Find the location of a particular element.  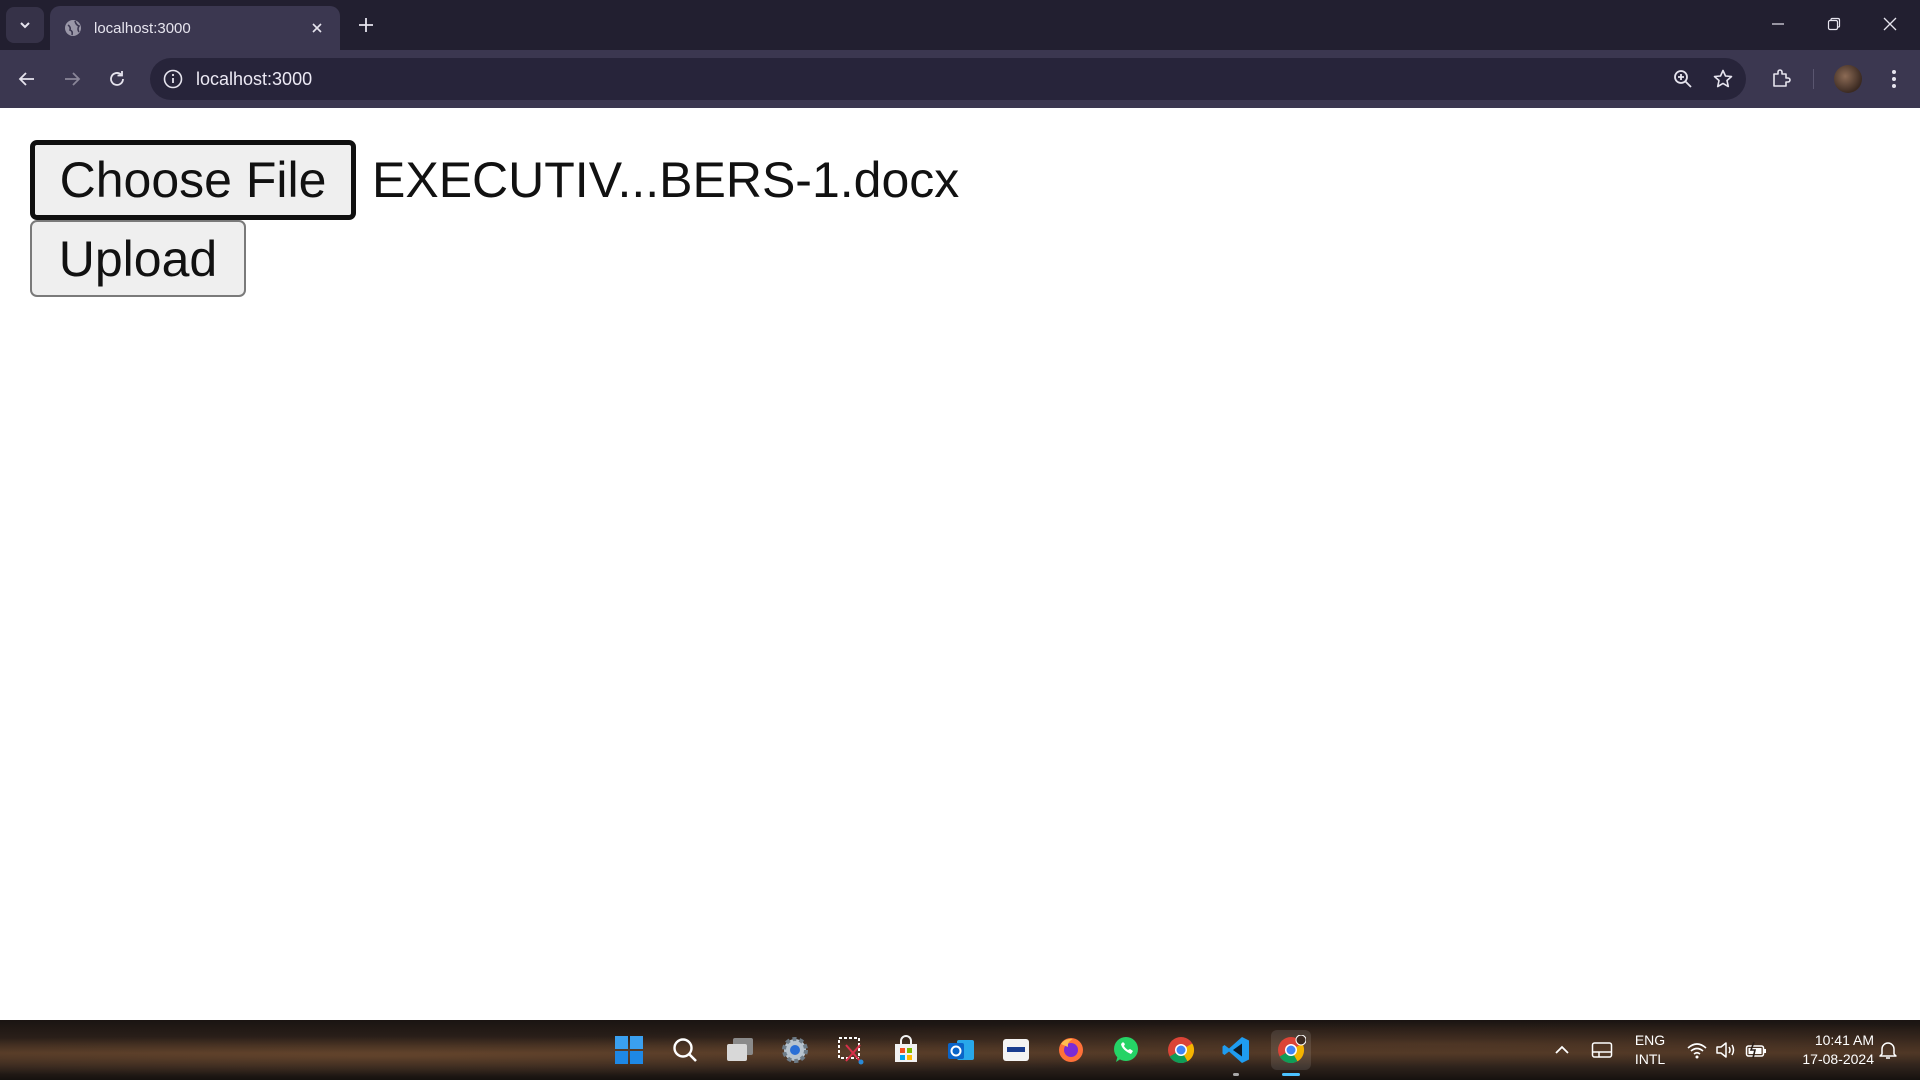

start-button is located at coordinates (629, 1050).